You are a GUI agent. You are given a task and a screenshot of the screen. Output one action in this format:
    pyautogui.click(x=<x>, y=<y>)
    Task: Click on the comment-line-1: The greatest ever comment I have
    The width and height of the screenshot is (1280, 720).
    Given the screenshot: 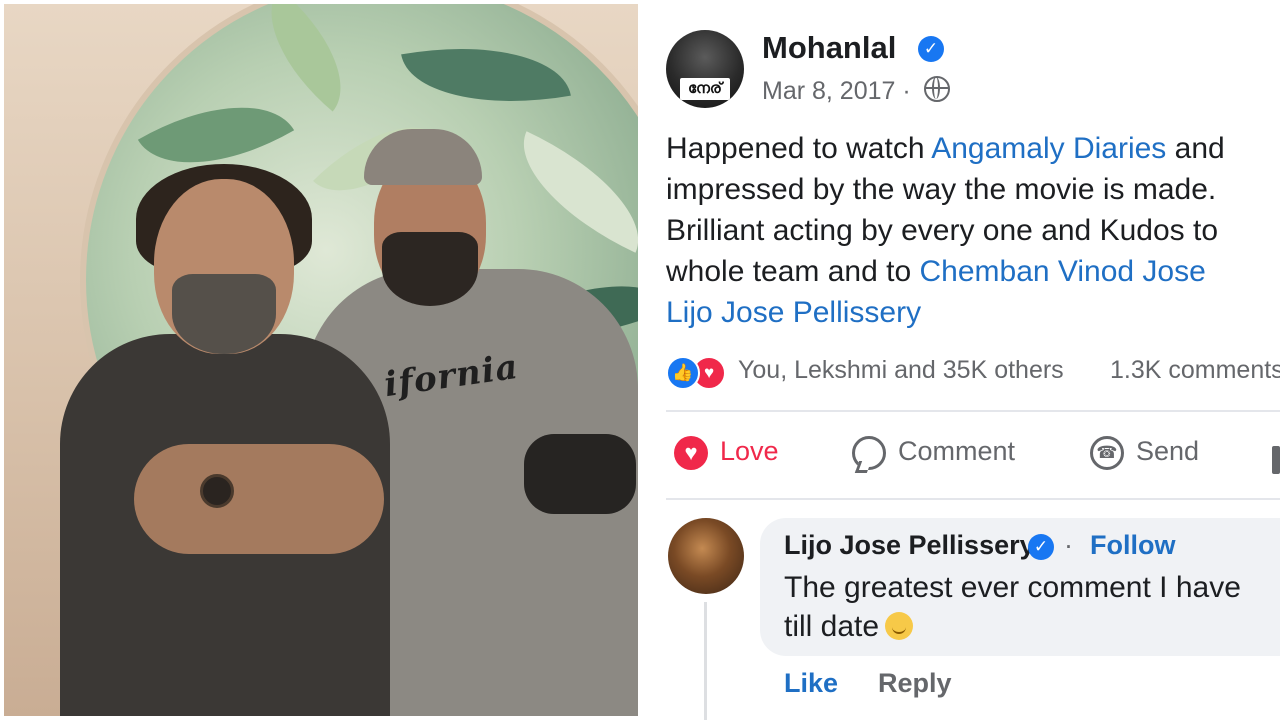 What is the action you would take?
    pyautogui.click(x=1012, y=587)
    